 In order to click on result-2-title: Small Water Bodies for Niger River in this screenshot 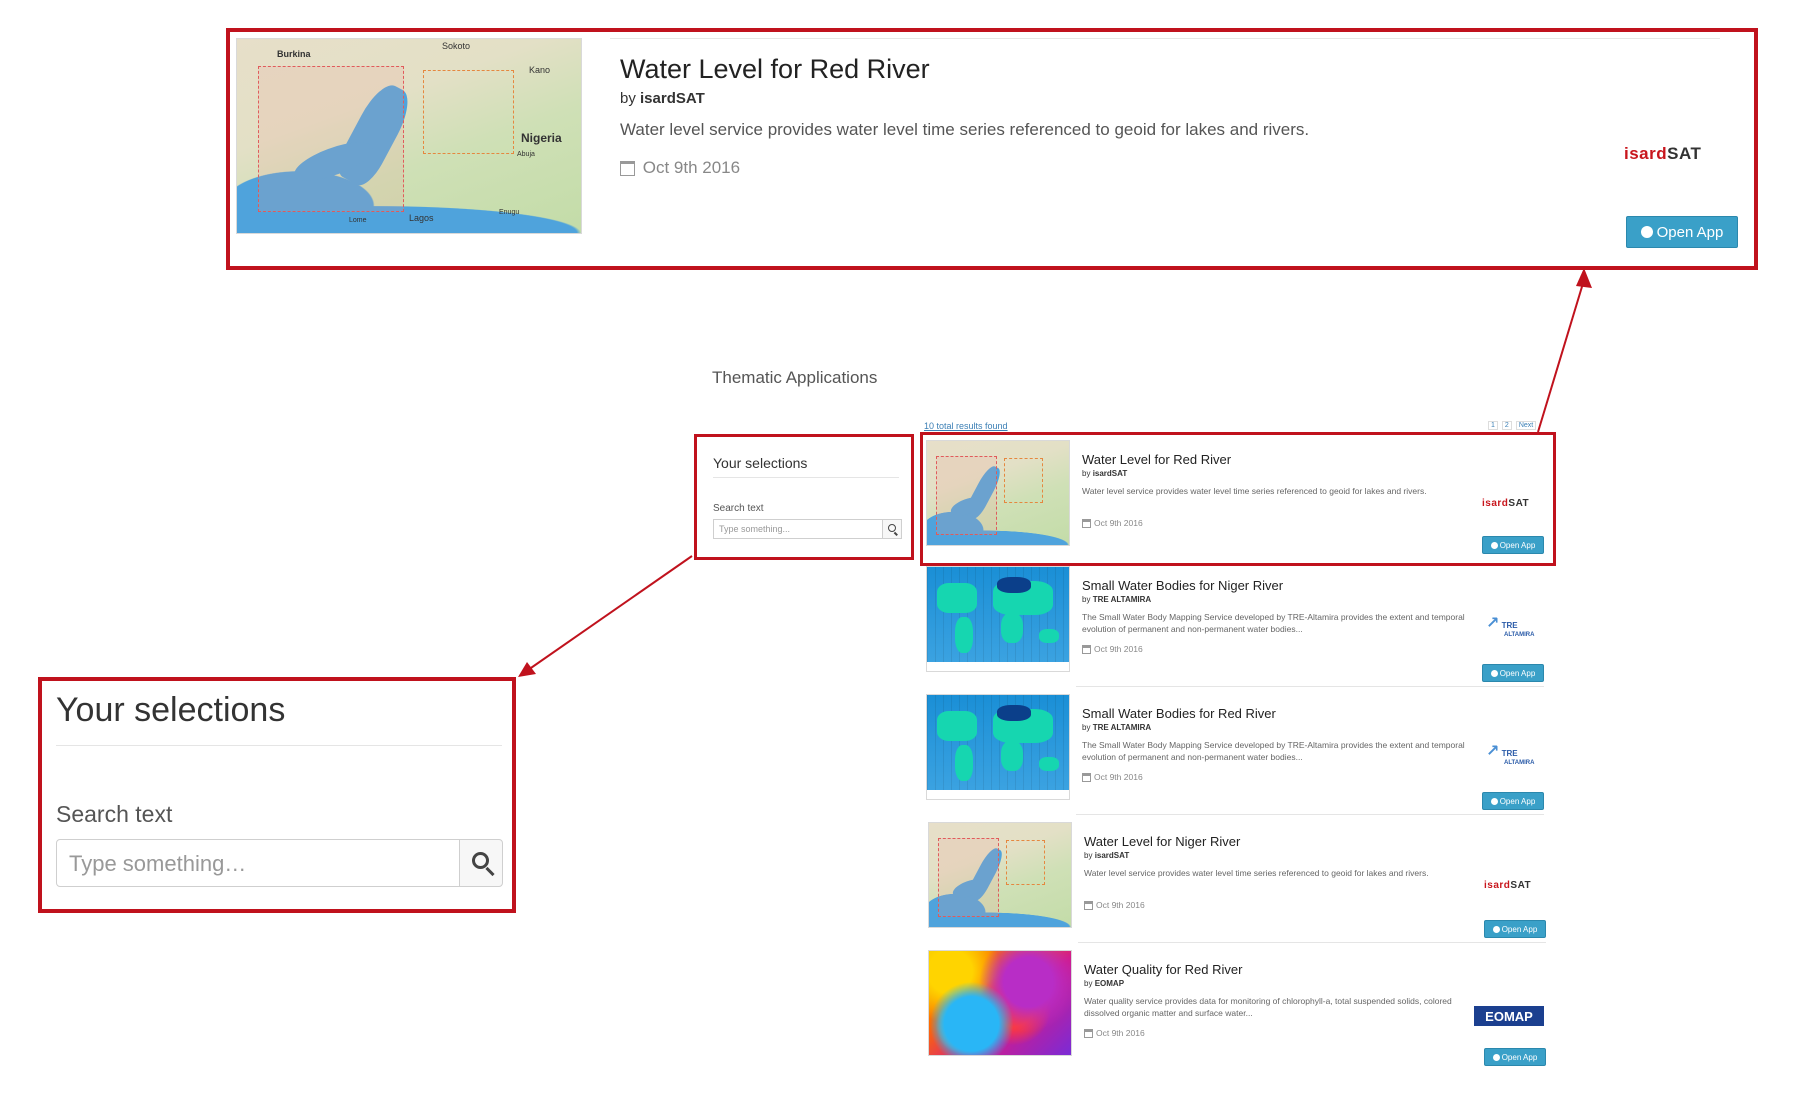, I will do `click(1182, 585)`.